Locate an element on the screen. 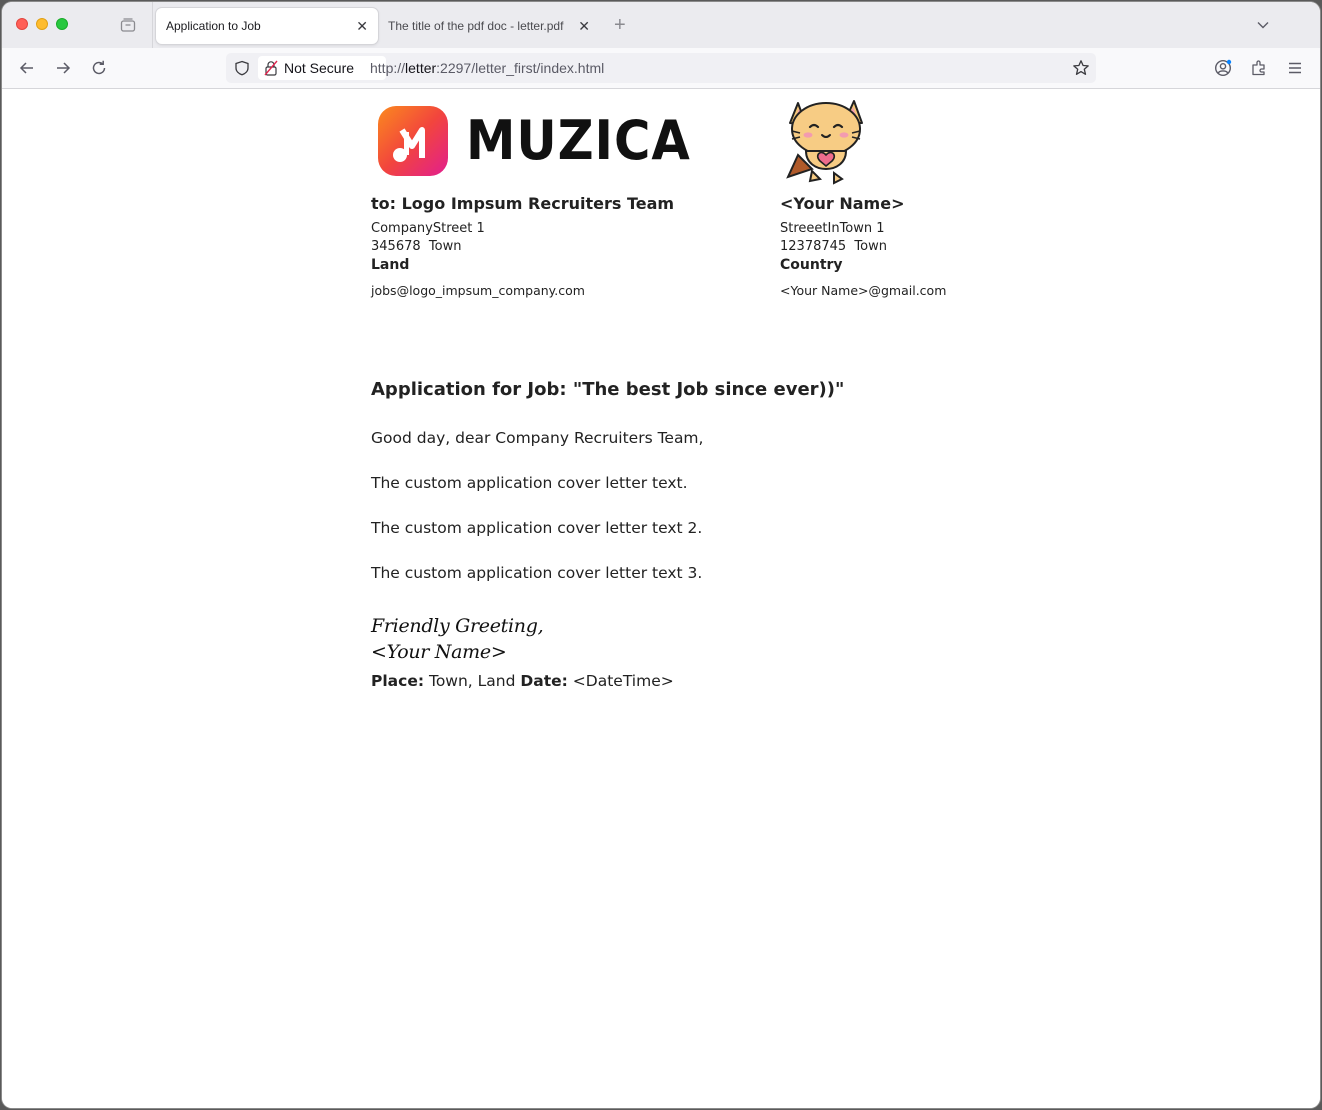 Image resolution: width=1322 pixels, height=1110 pixels. recipient-heading: to: Logo Impsum Recruiters Team is located at coordinates (523, 203).